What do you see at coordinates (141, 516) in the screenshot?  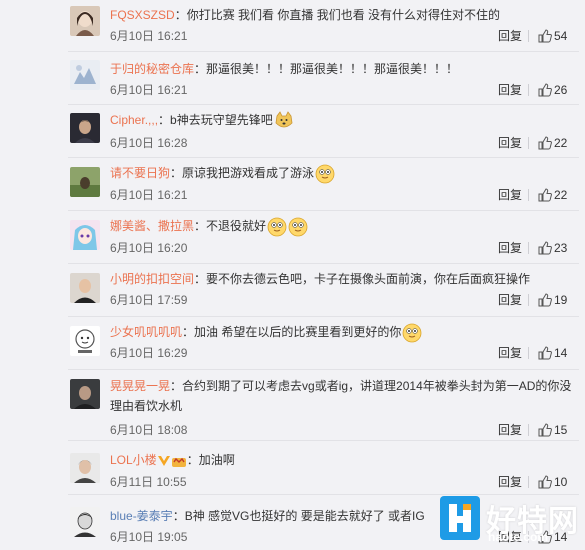 I see `username: blue-姜泰宇` at bounding box center [141, 516].